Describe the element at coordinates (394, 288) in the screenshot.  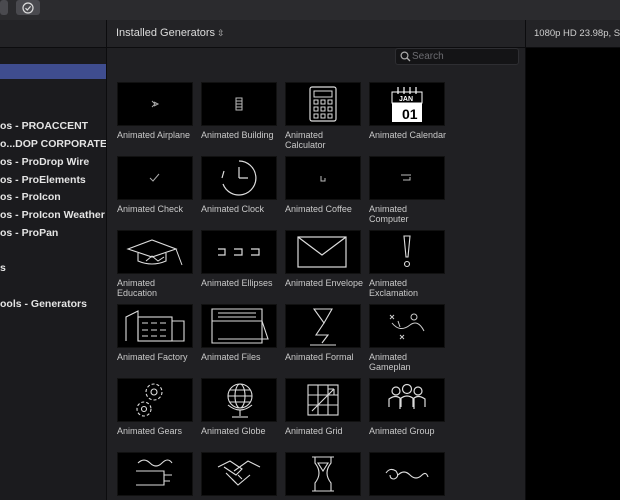
I see `generator-label: Animated Exclamation` at that location.